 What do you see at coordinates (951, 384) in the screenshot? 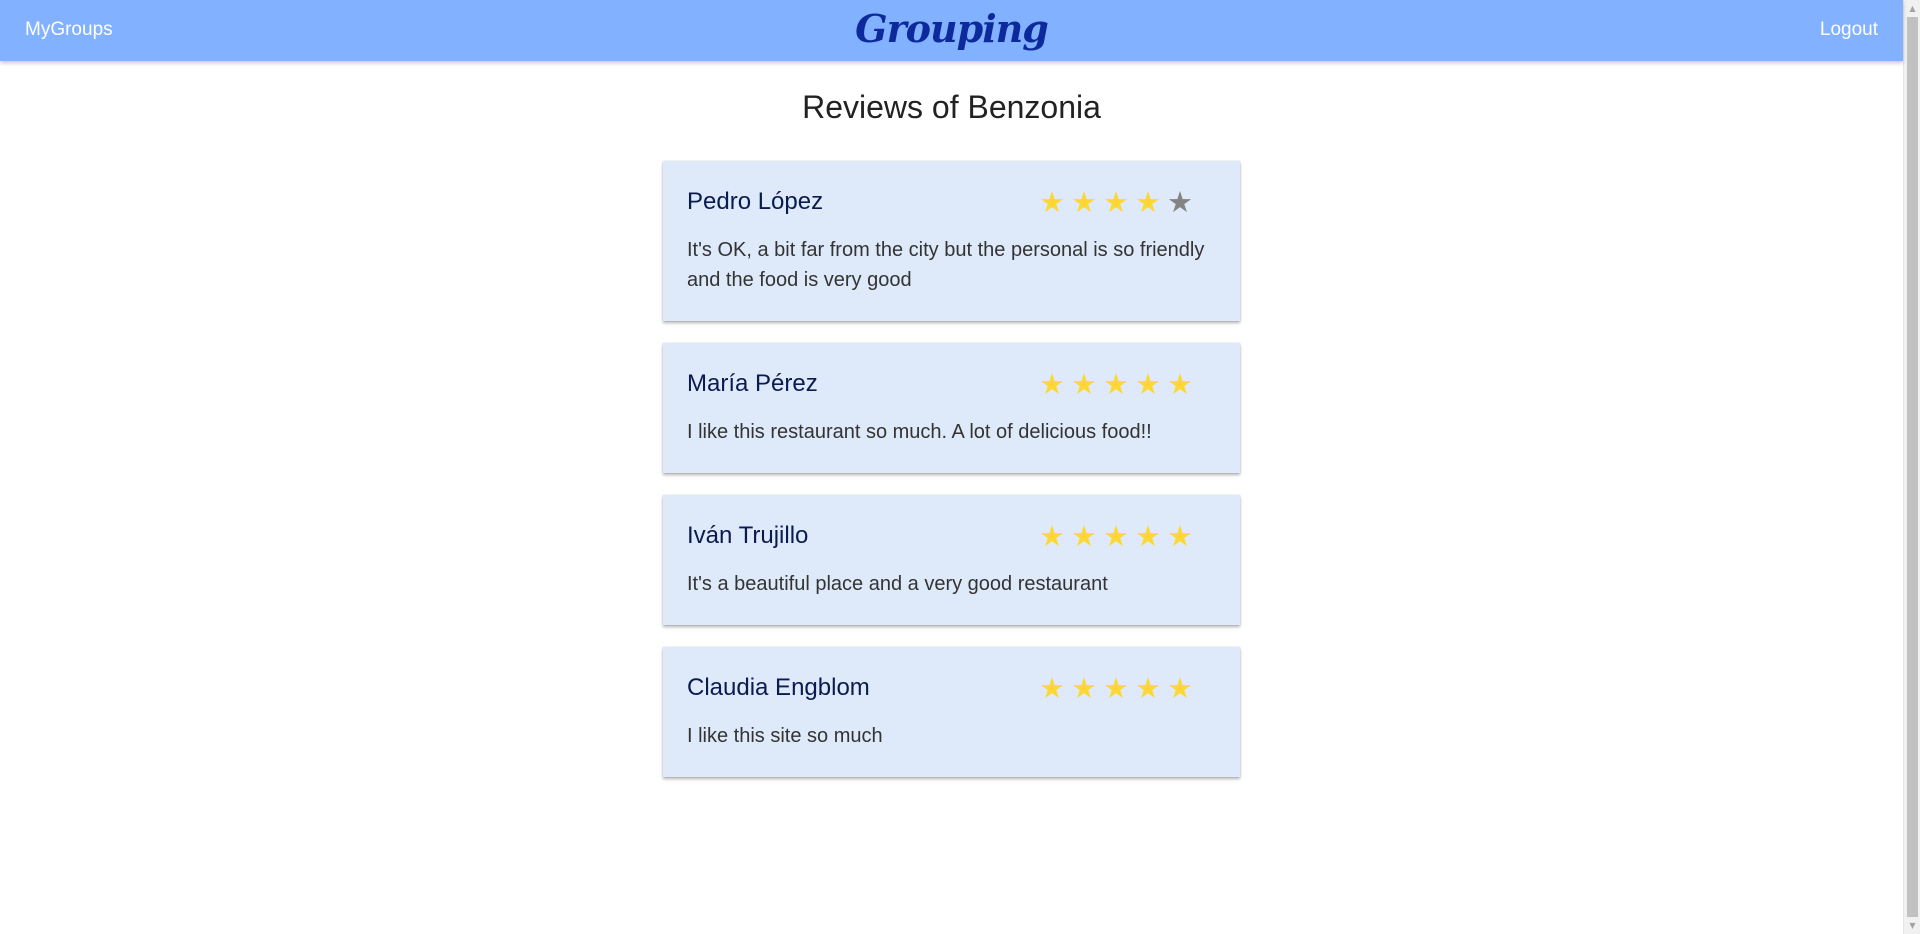
I see `review-header: María Pérez ★ ★ ★ ★ ★` at bounding box center [951, 384].